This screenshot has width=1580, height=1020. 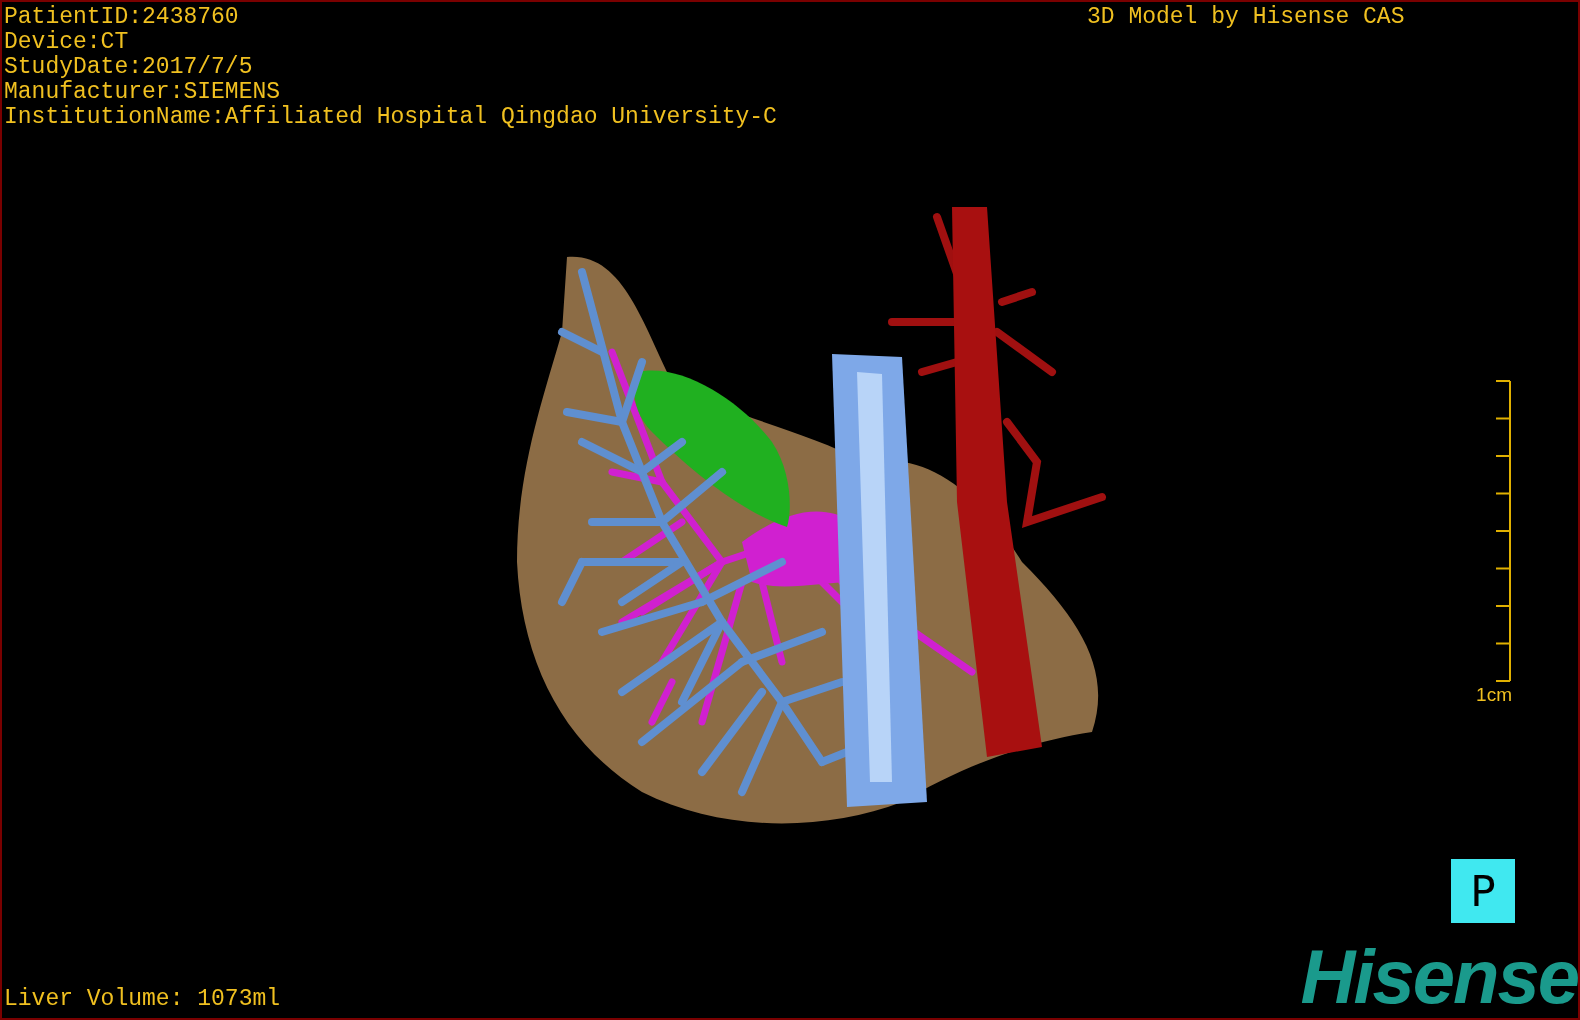 I want to click on patient-info-line: Device:CT, so click(x=67, y=42).